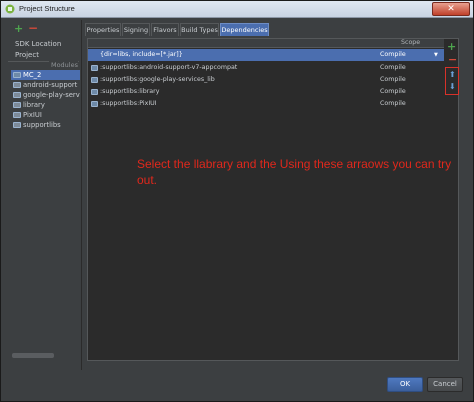  I want to click on module-item-library: library, so click(45, 105).